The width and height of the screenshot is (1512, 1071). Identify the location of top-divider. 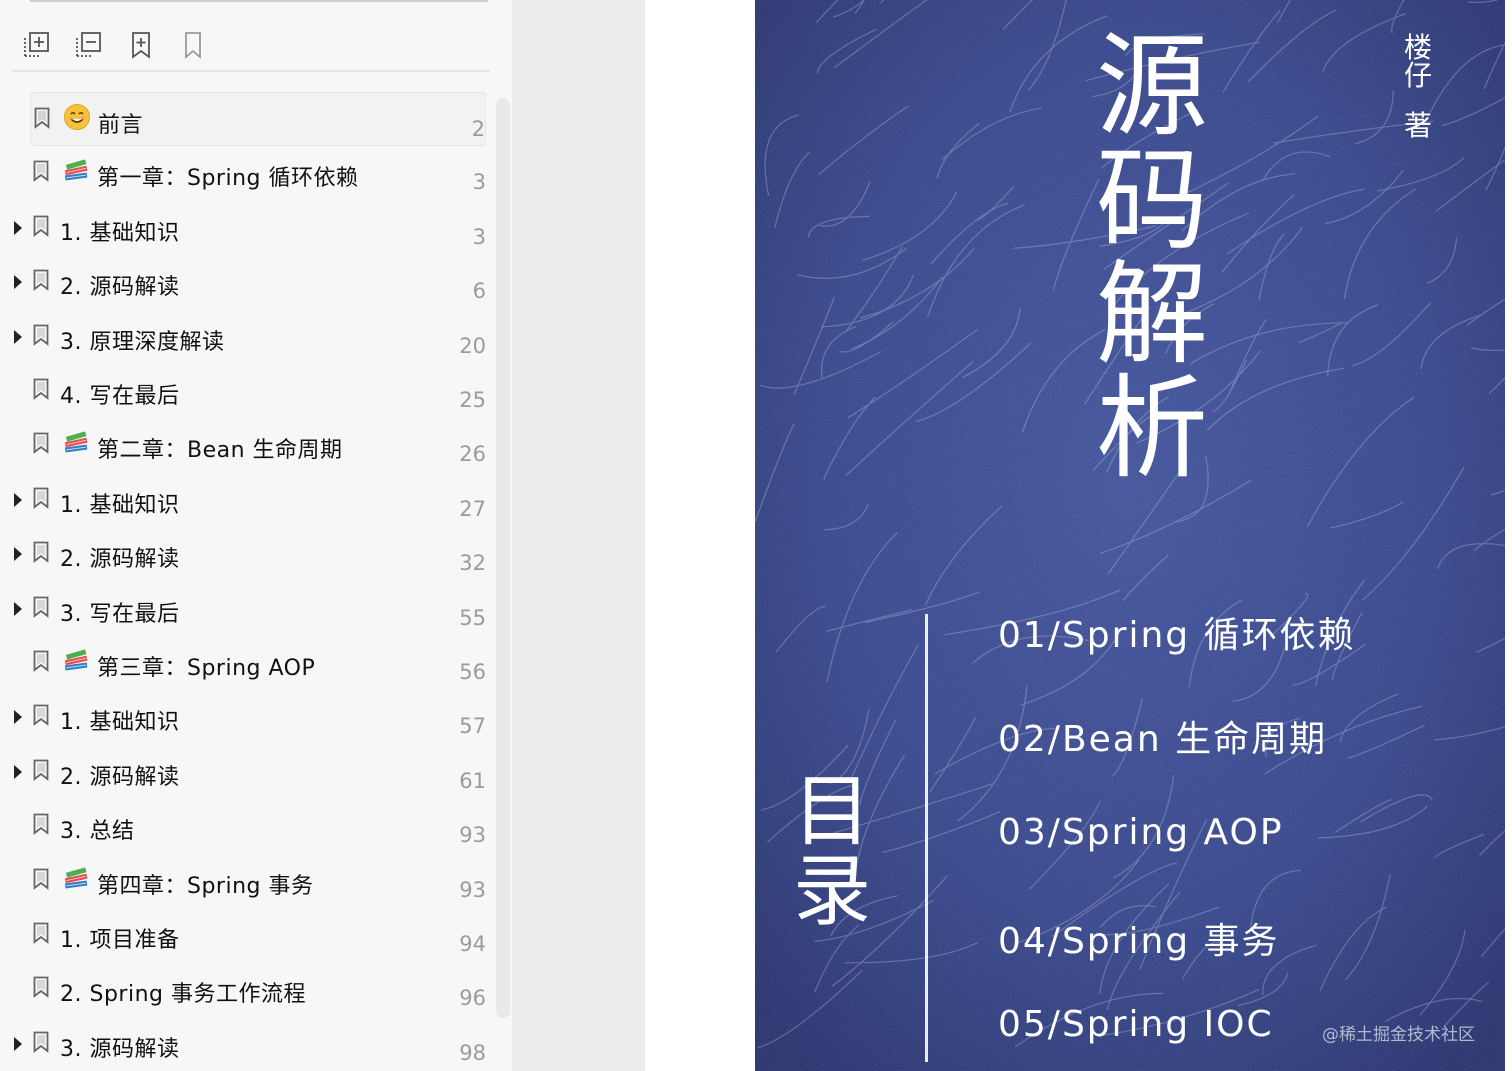
(259, 1).